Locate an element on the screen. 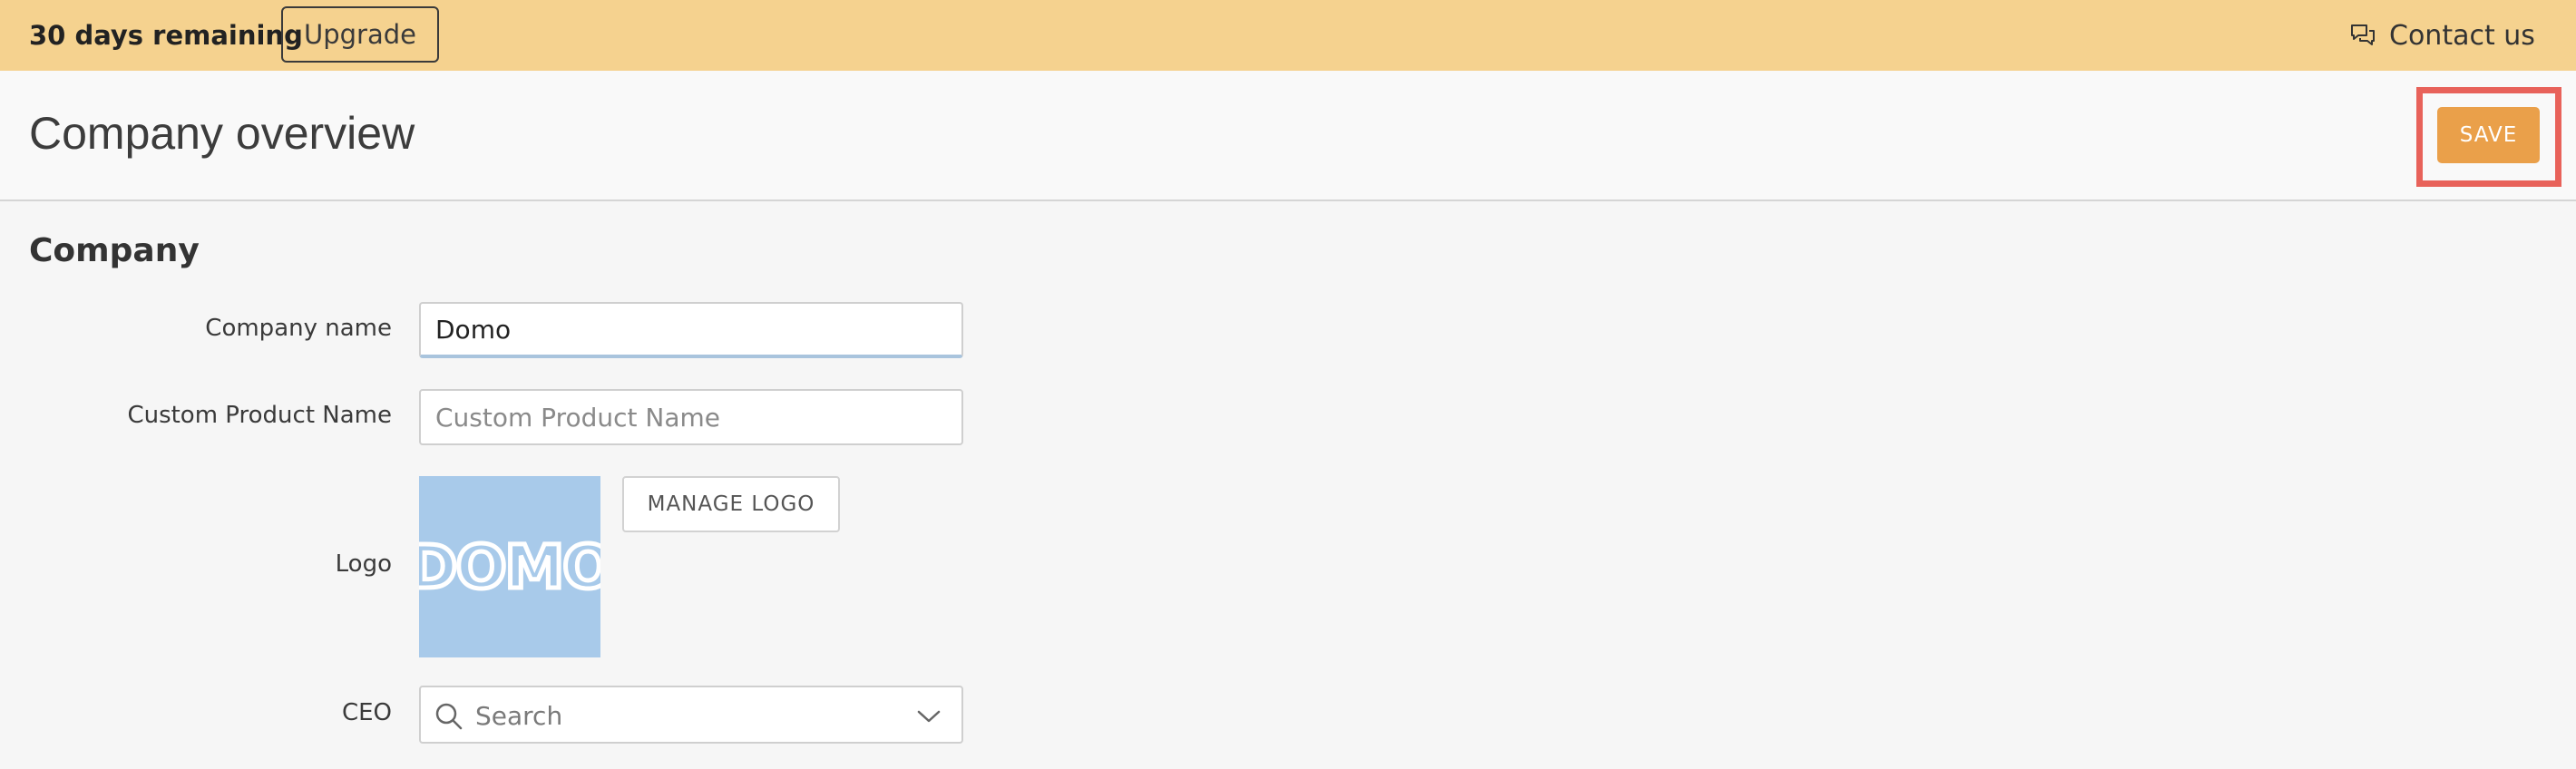  page-title: Company overview is located at coordinates (222, 133).